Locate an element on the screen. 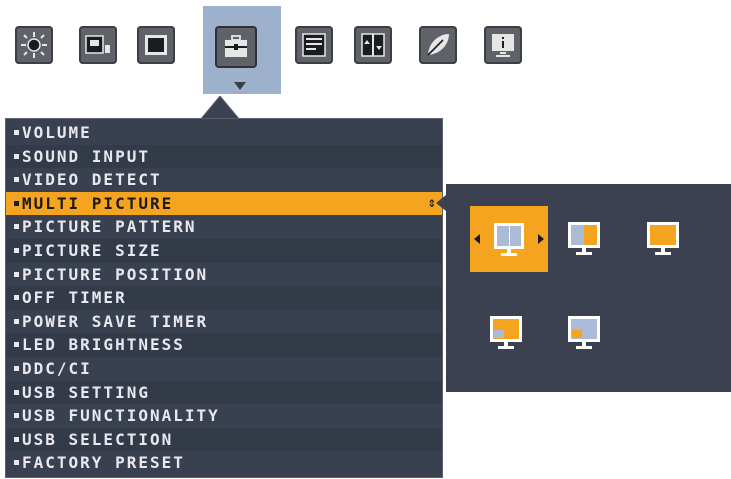 The image size is (731, 479). monitor-info-icon is located at coordinates (503, 45).